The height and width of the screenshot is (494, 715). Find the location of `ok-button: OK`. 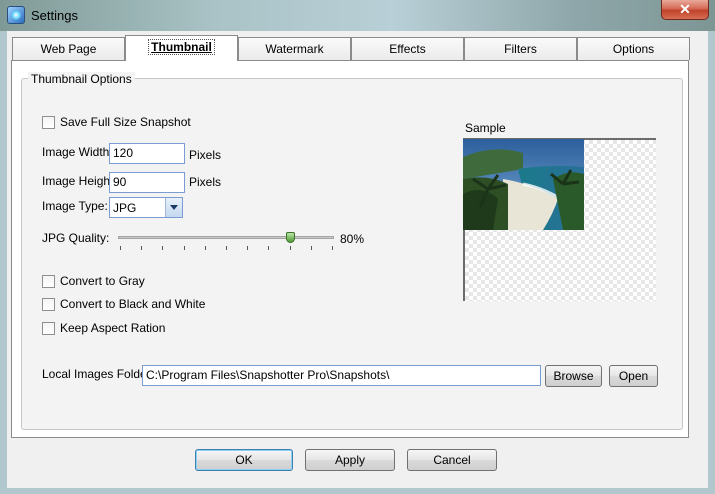

ok-button: OK is located at coordinates (244, 460).